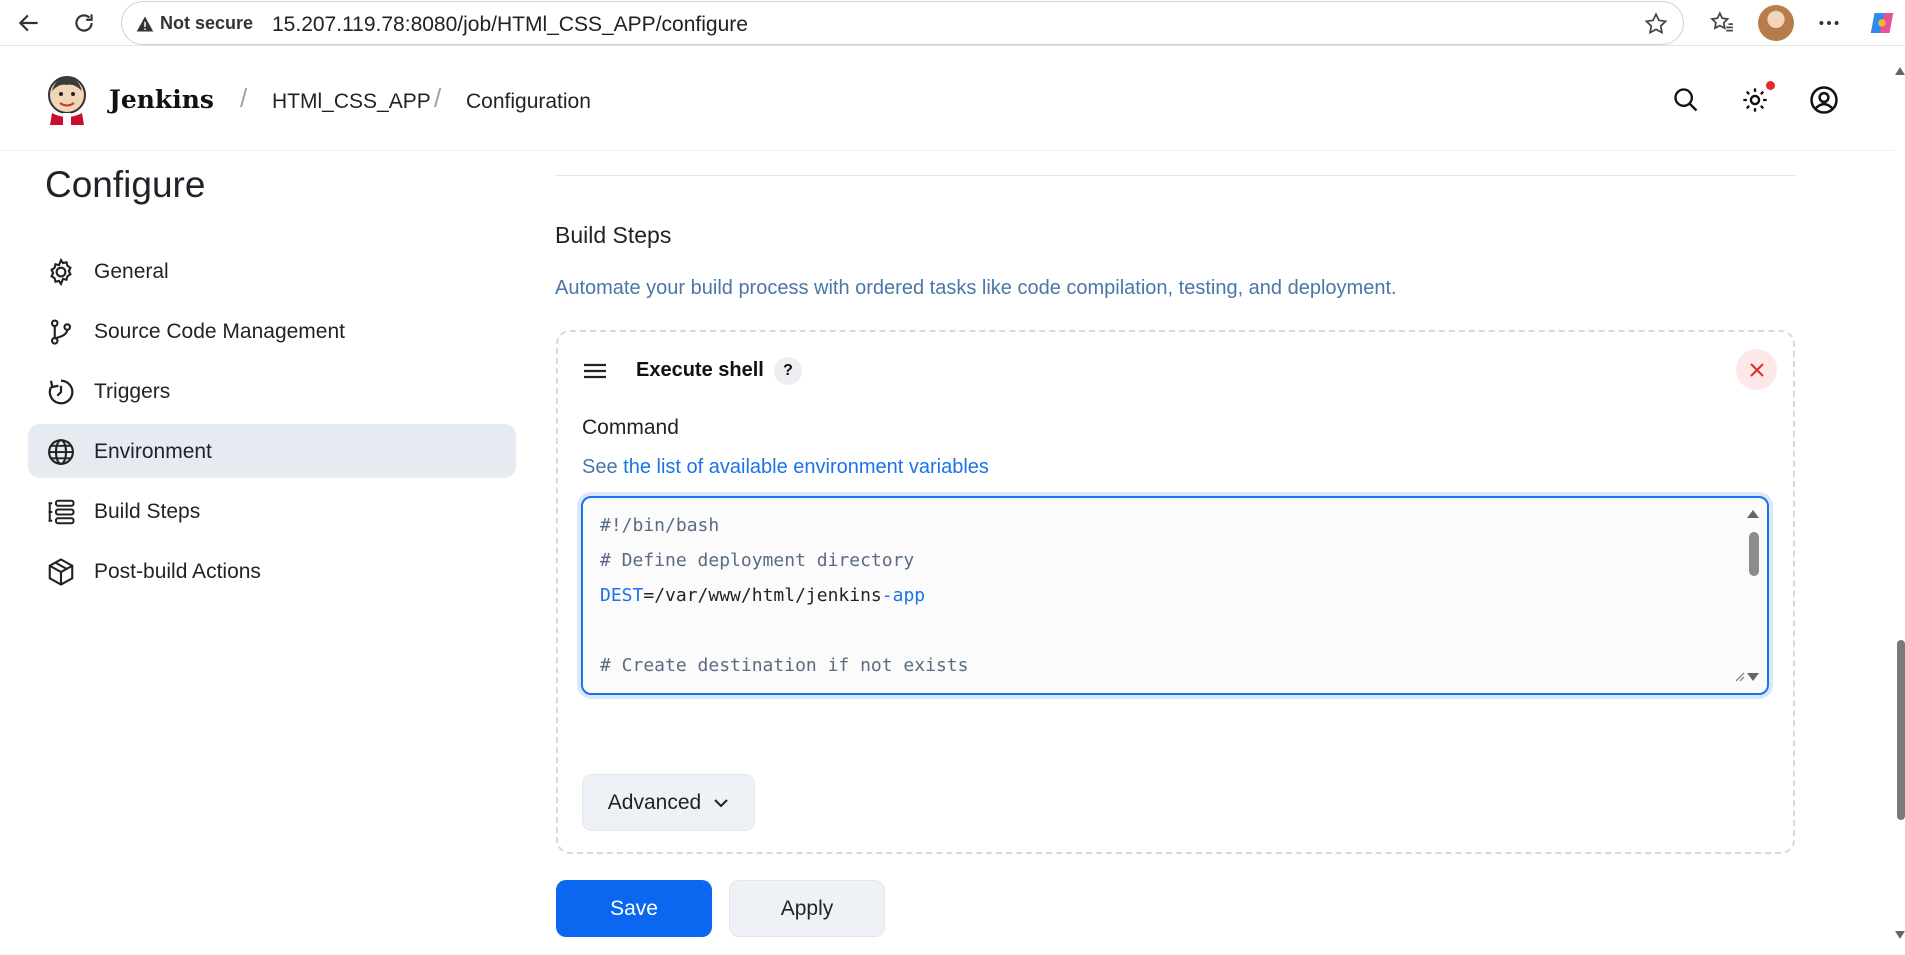 The image size is (1905, 955). What do you see at coordinates (1770, 85) in the screenshot?
I see `notification-dot` at bounding box center [1770, 85].